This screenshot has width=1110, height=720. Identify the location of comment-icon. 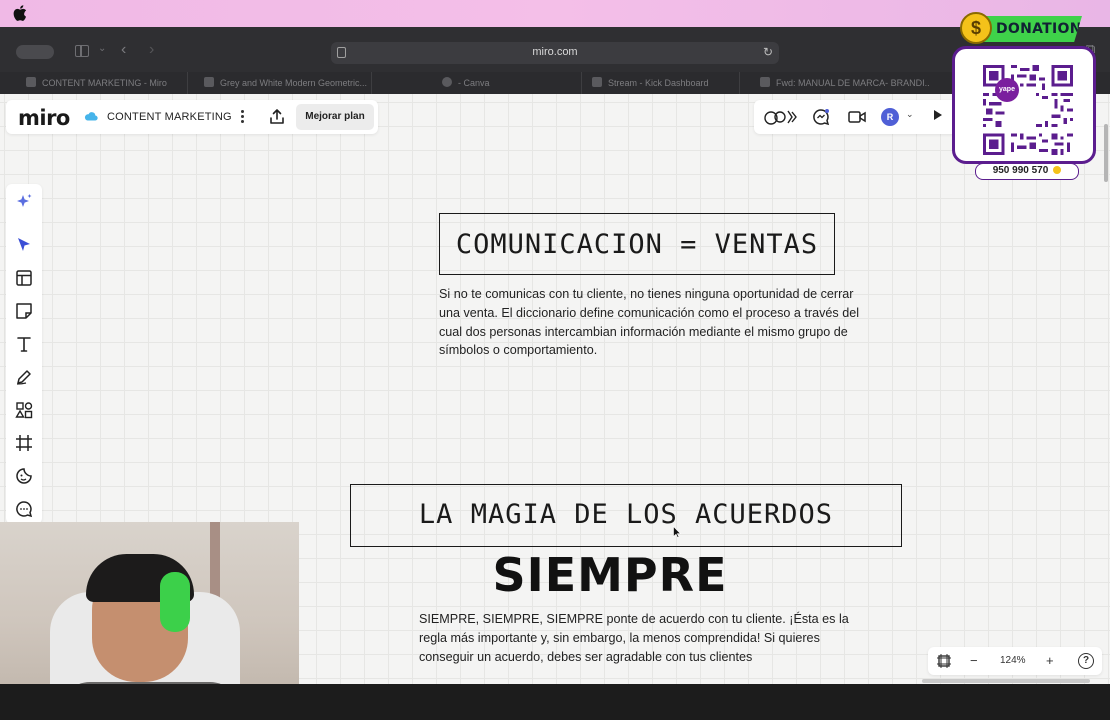
(24, 509).